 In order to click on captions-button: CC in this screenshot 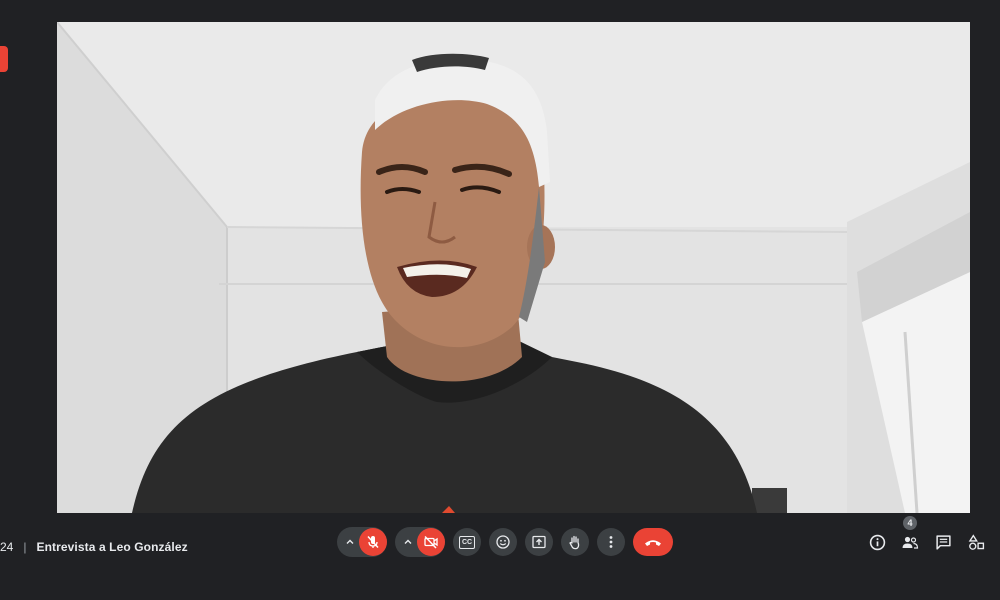, I will do `click(467, 542)`.